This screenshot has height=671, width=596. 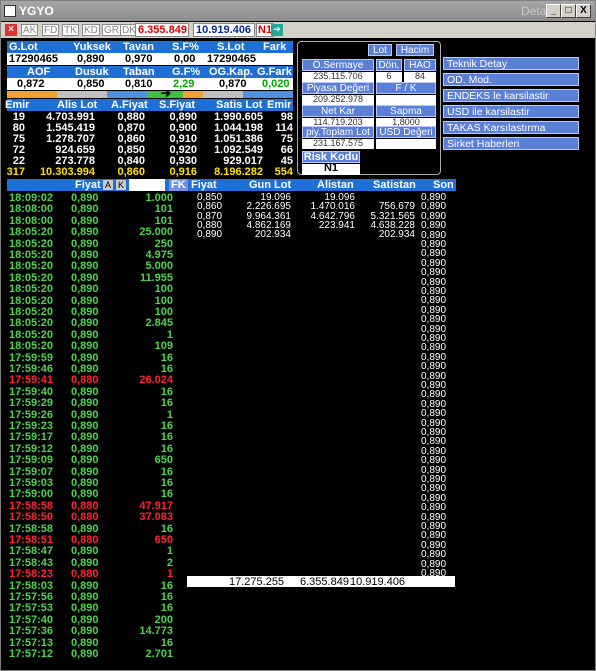 What do you see at coordinates (96, 278) in the screenshot?
I see `trade-row: 18:05:20 0,890 11.955` at bounding box center [96, 278].